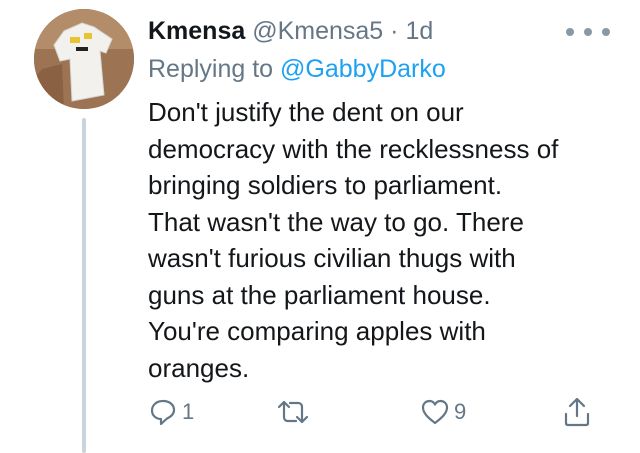  Describe the element at coordinates (317, 31) in the screenshot. I see `author-handle: @Kmensa5` at that location.